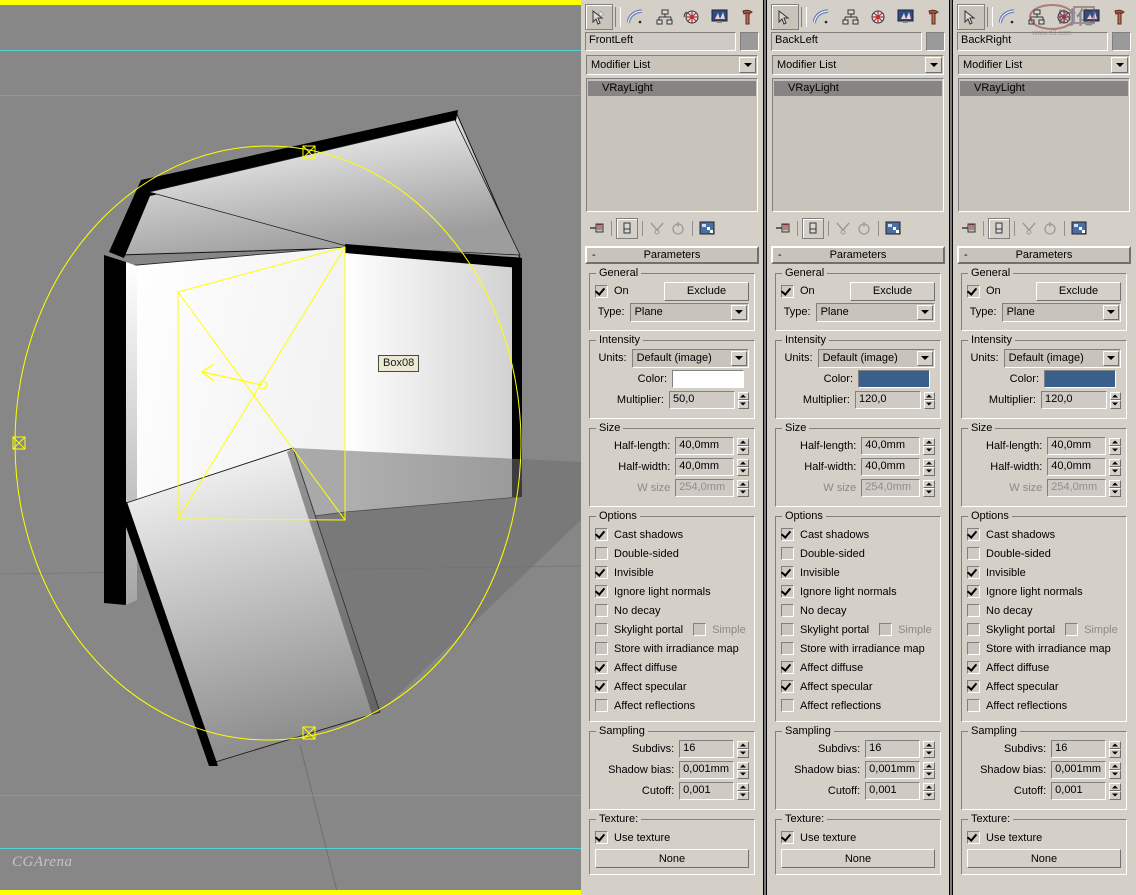 The width and height of the screenshot is (1136, 895). What do you see at coordinates (1044, 145) in the screenshot?
I see `modifier-stack-list: VRayLight` at bounding box center [1044, 145].